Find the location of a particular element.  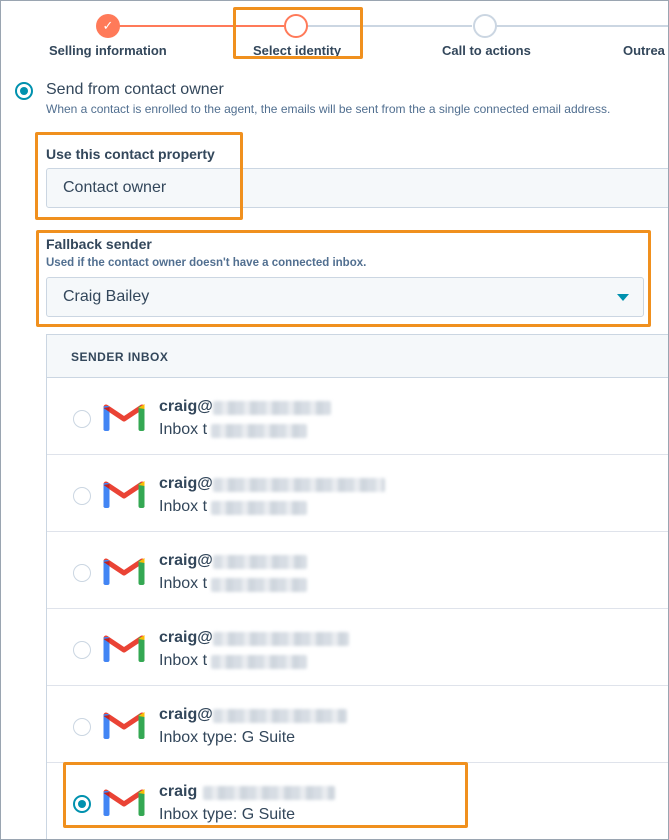

send-option-title: Send from contact owner is located at coordinates (135, 90).